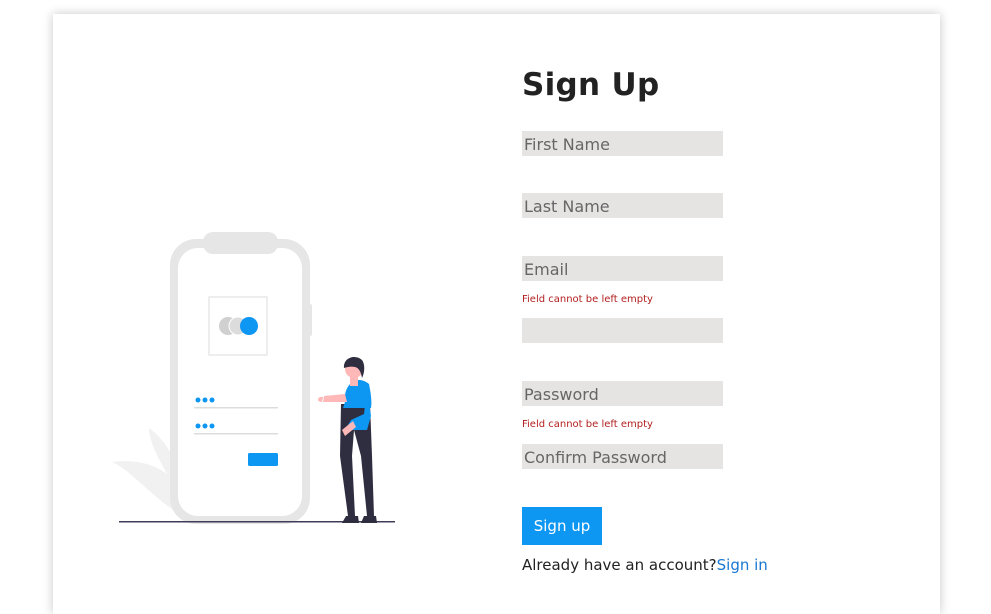 The height and width of the screenshot is (614, 991). I want to click on first-name-input, so click(622, 143).